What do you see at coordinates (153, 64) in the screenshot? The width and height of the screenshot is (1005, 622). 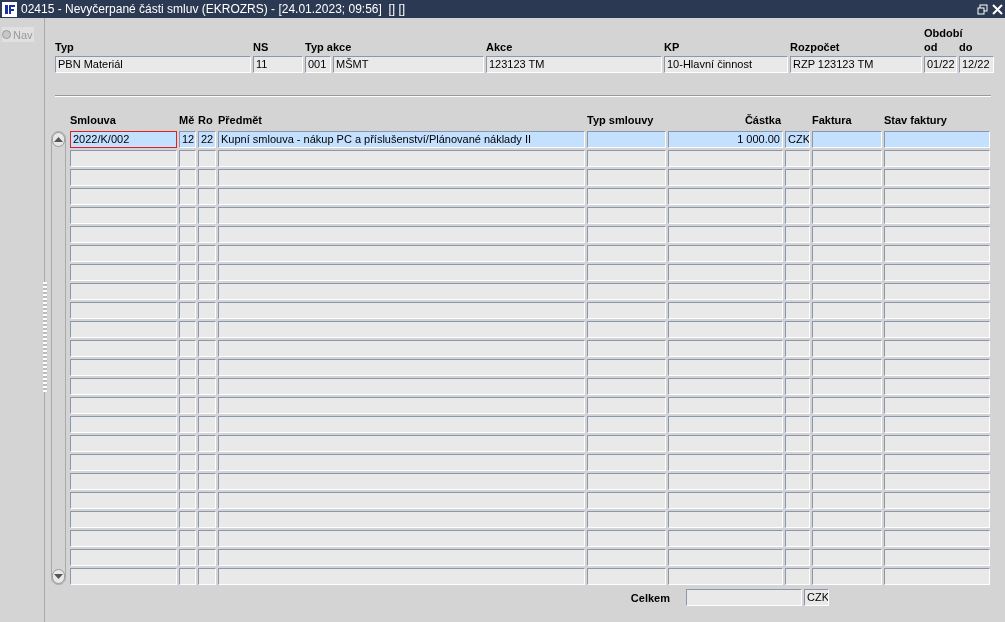 I see `input-field: PBN Materiál` at bounding box center [153, 64].